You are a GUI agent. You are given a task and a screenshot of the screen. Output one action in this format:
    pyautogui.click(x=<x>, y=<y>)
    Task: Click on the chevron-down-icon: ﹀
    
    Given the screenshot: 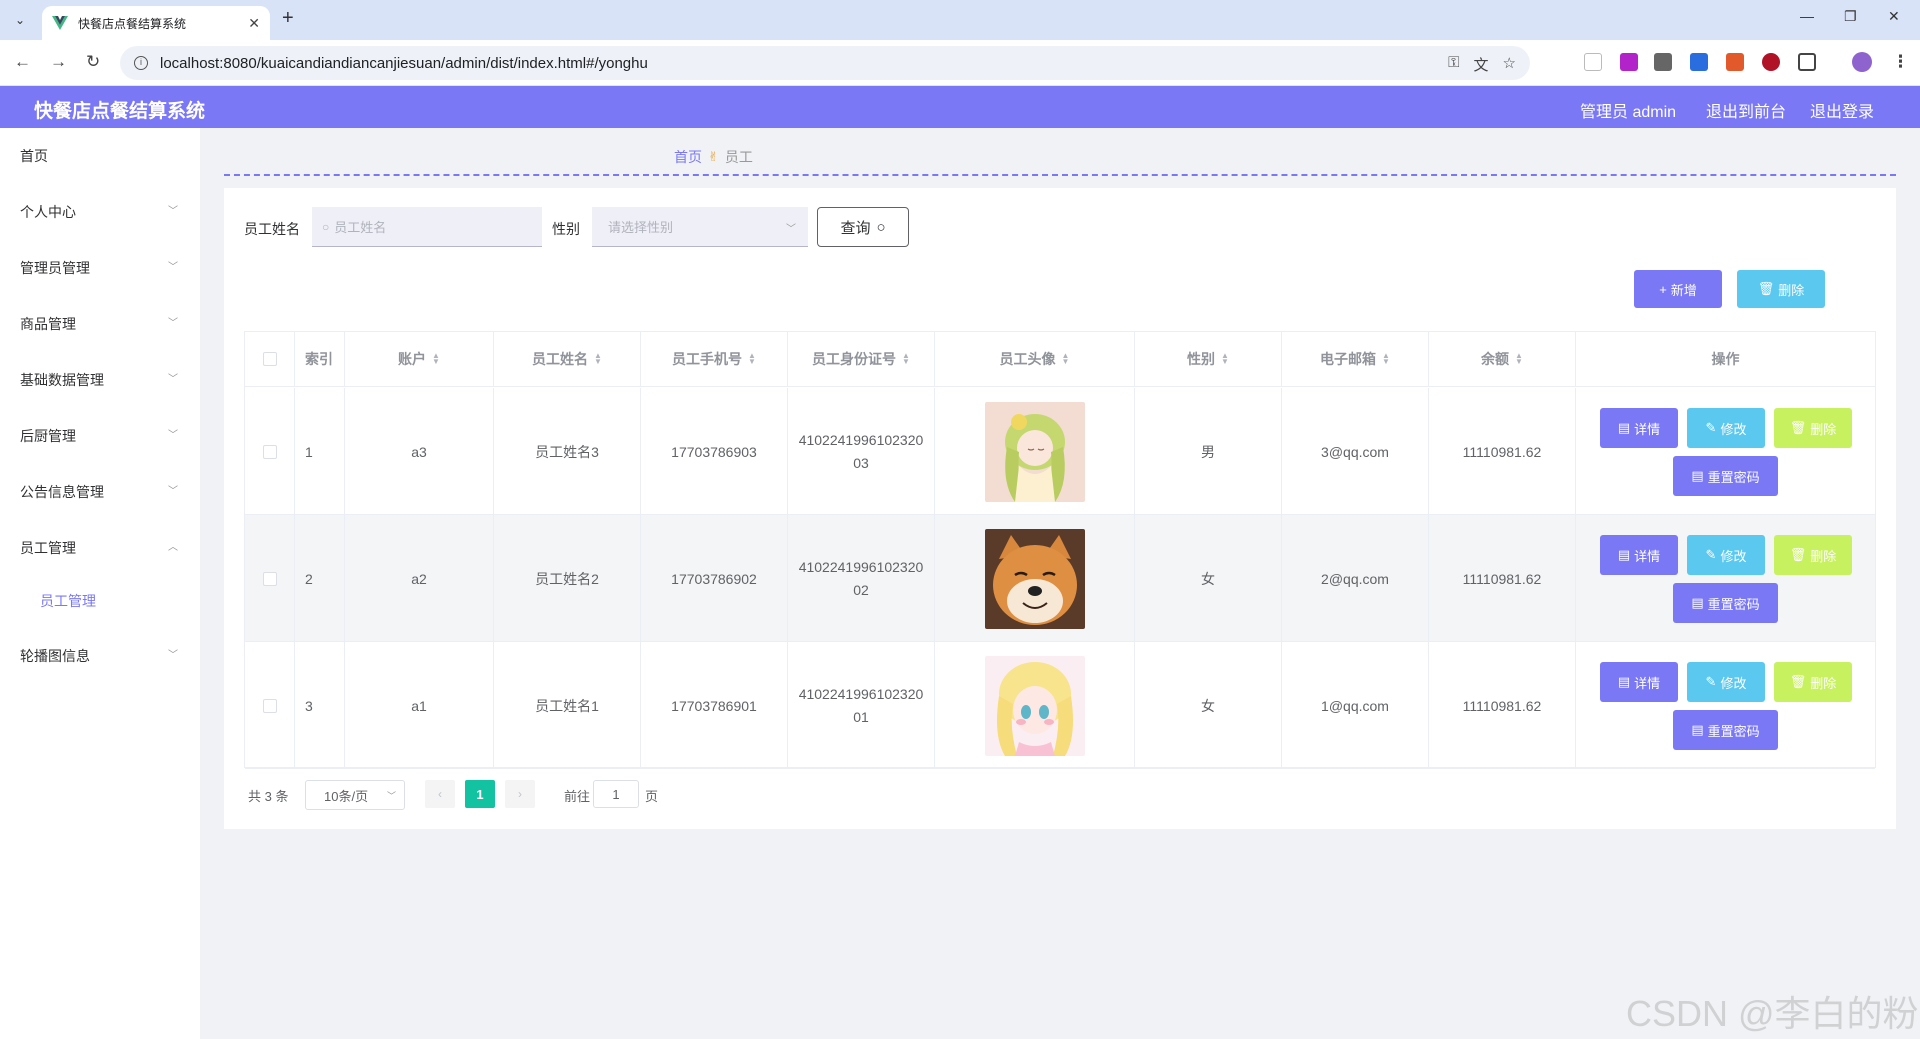 What is the action you would take?
    pyautogui.click(x=173, y=379)
    